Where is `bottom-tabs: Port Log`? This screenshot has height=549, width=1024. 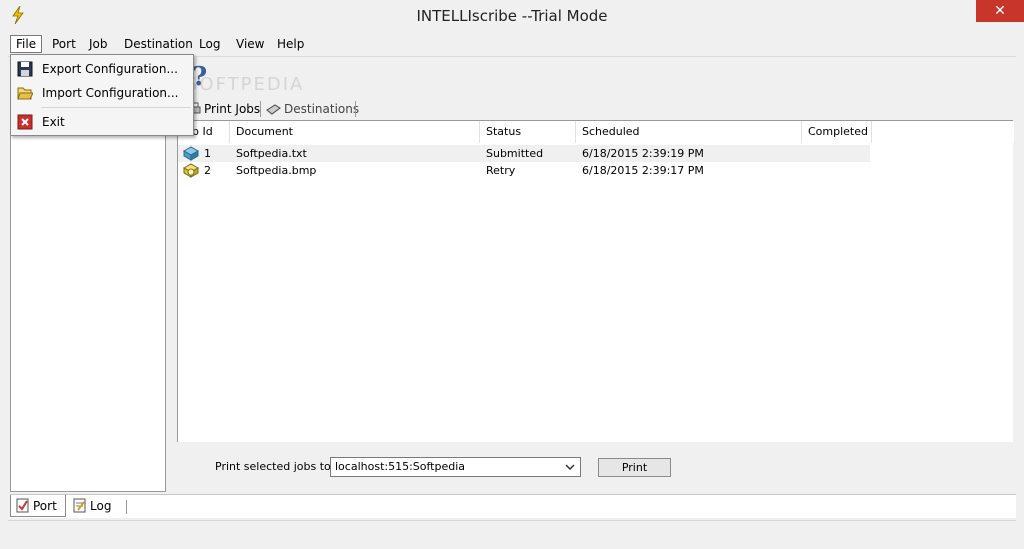 bottom-tabs: Port Log is located at coordinates (513, 506).